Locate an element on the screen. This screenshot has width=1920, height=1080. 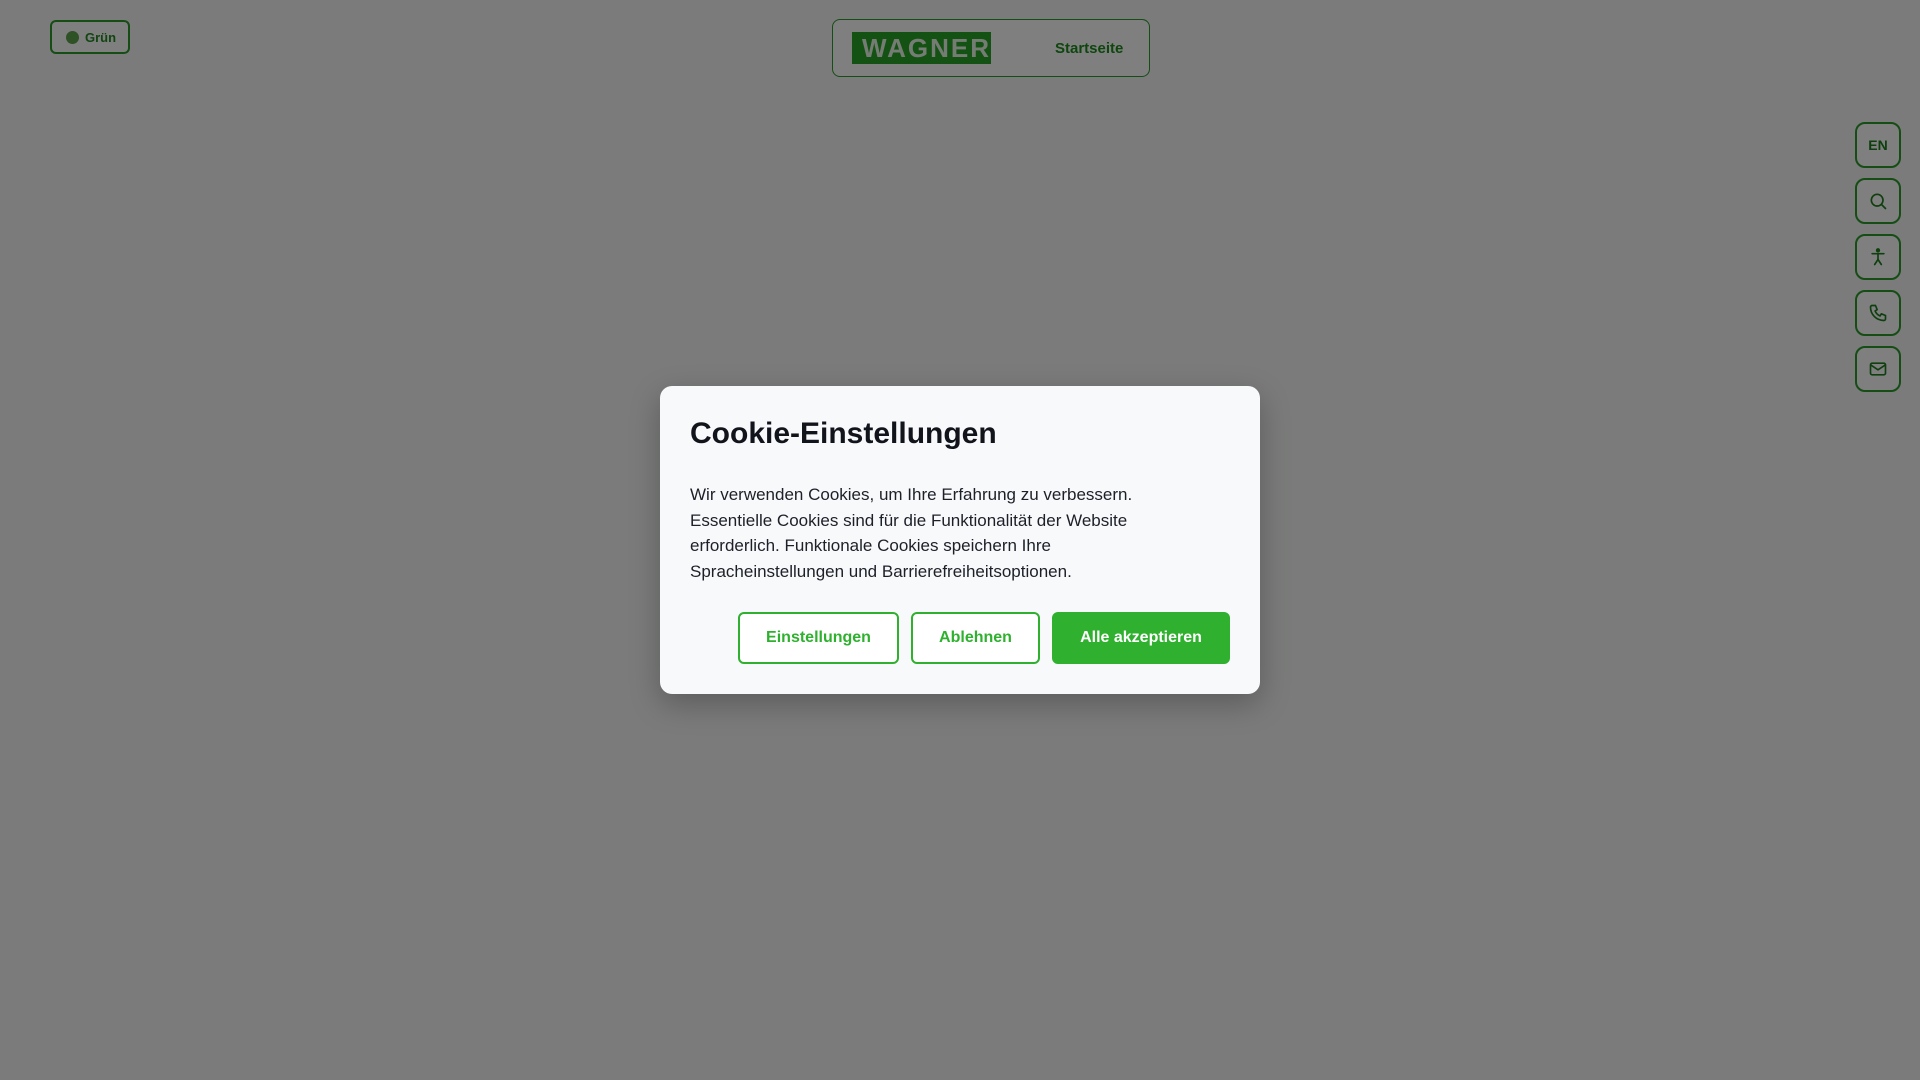
dialog-title: Cookie-Einstellungen is located at coordinates (843, 433).